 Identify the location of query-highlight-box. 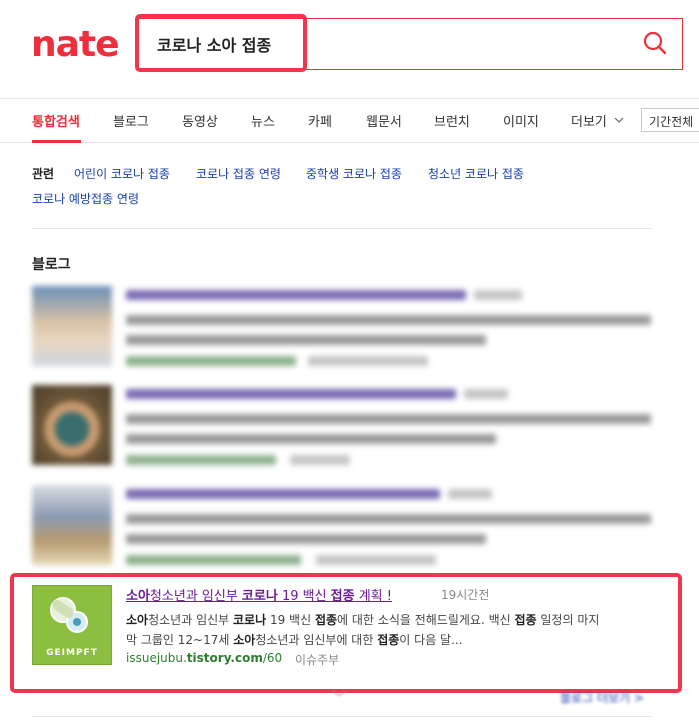
(221, 43).